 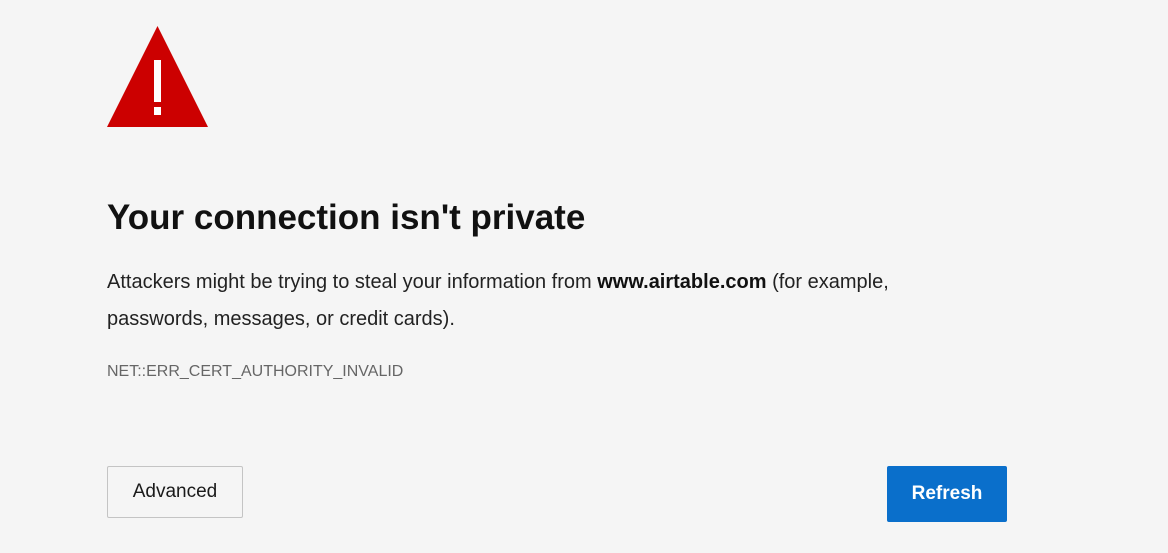 I want to click on site-domain: www.airtable.com, so click(x=682, y=282).